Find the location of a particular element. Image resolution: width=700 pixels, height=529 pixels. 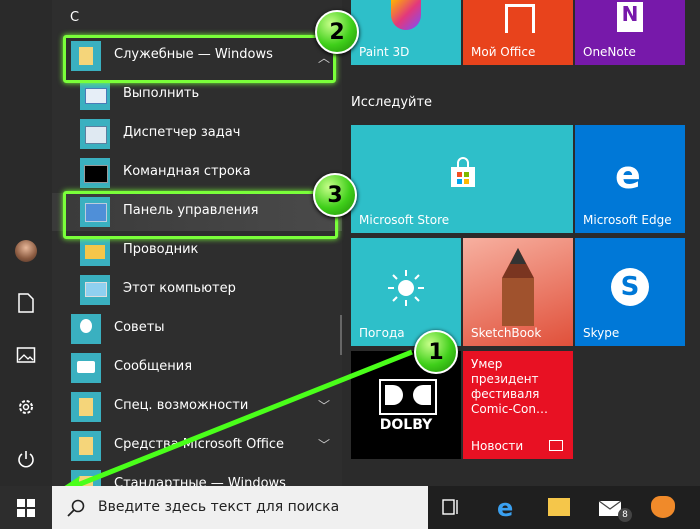

annotation-arrow is located at coordinates (229, 424).